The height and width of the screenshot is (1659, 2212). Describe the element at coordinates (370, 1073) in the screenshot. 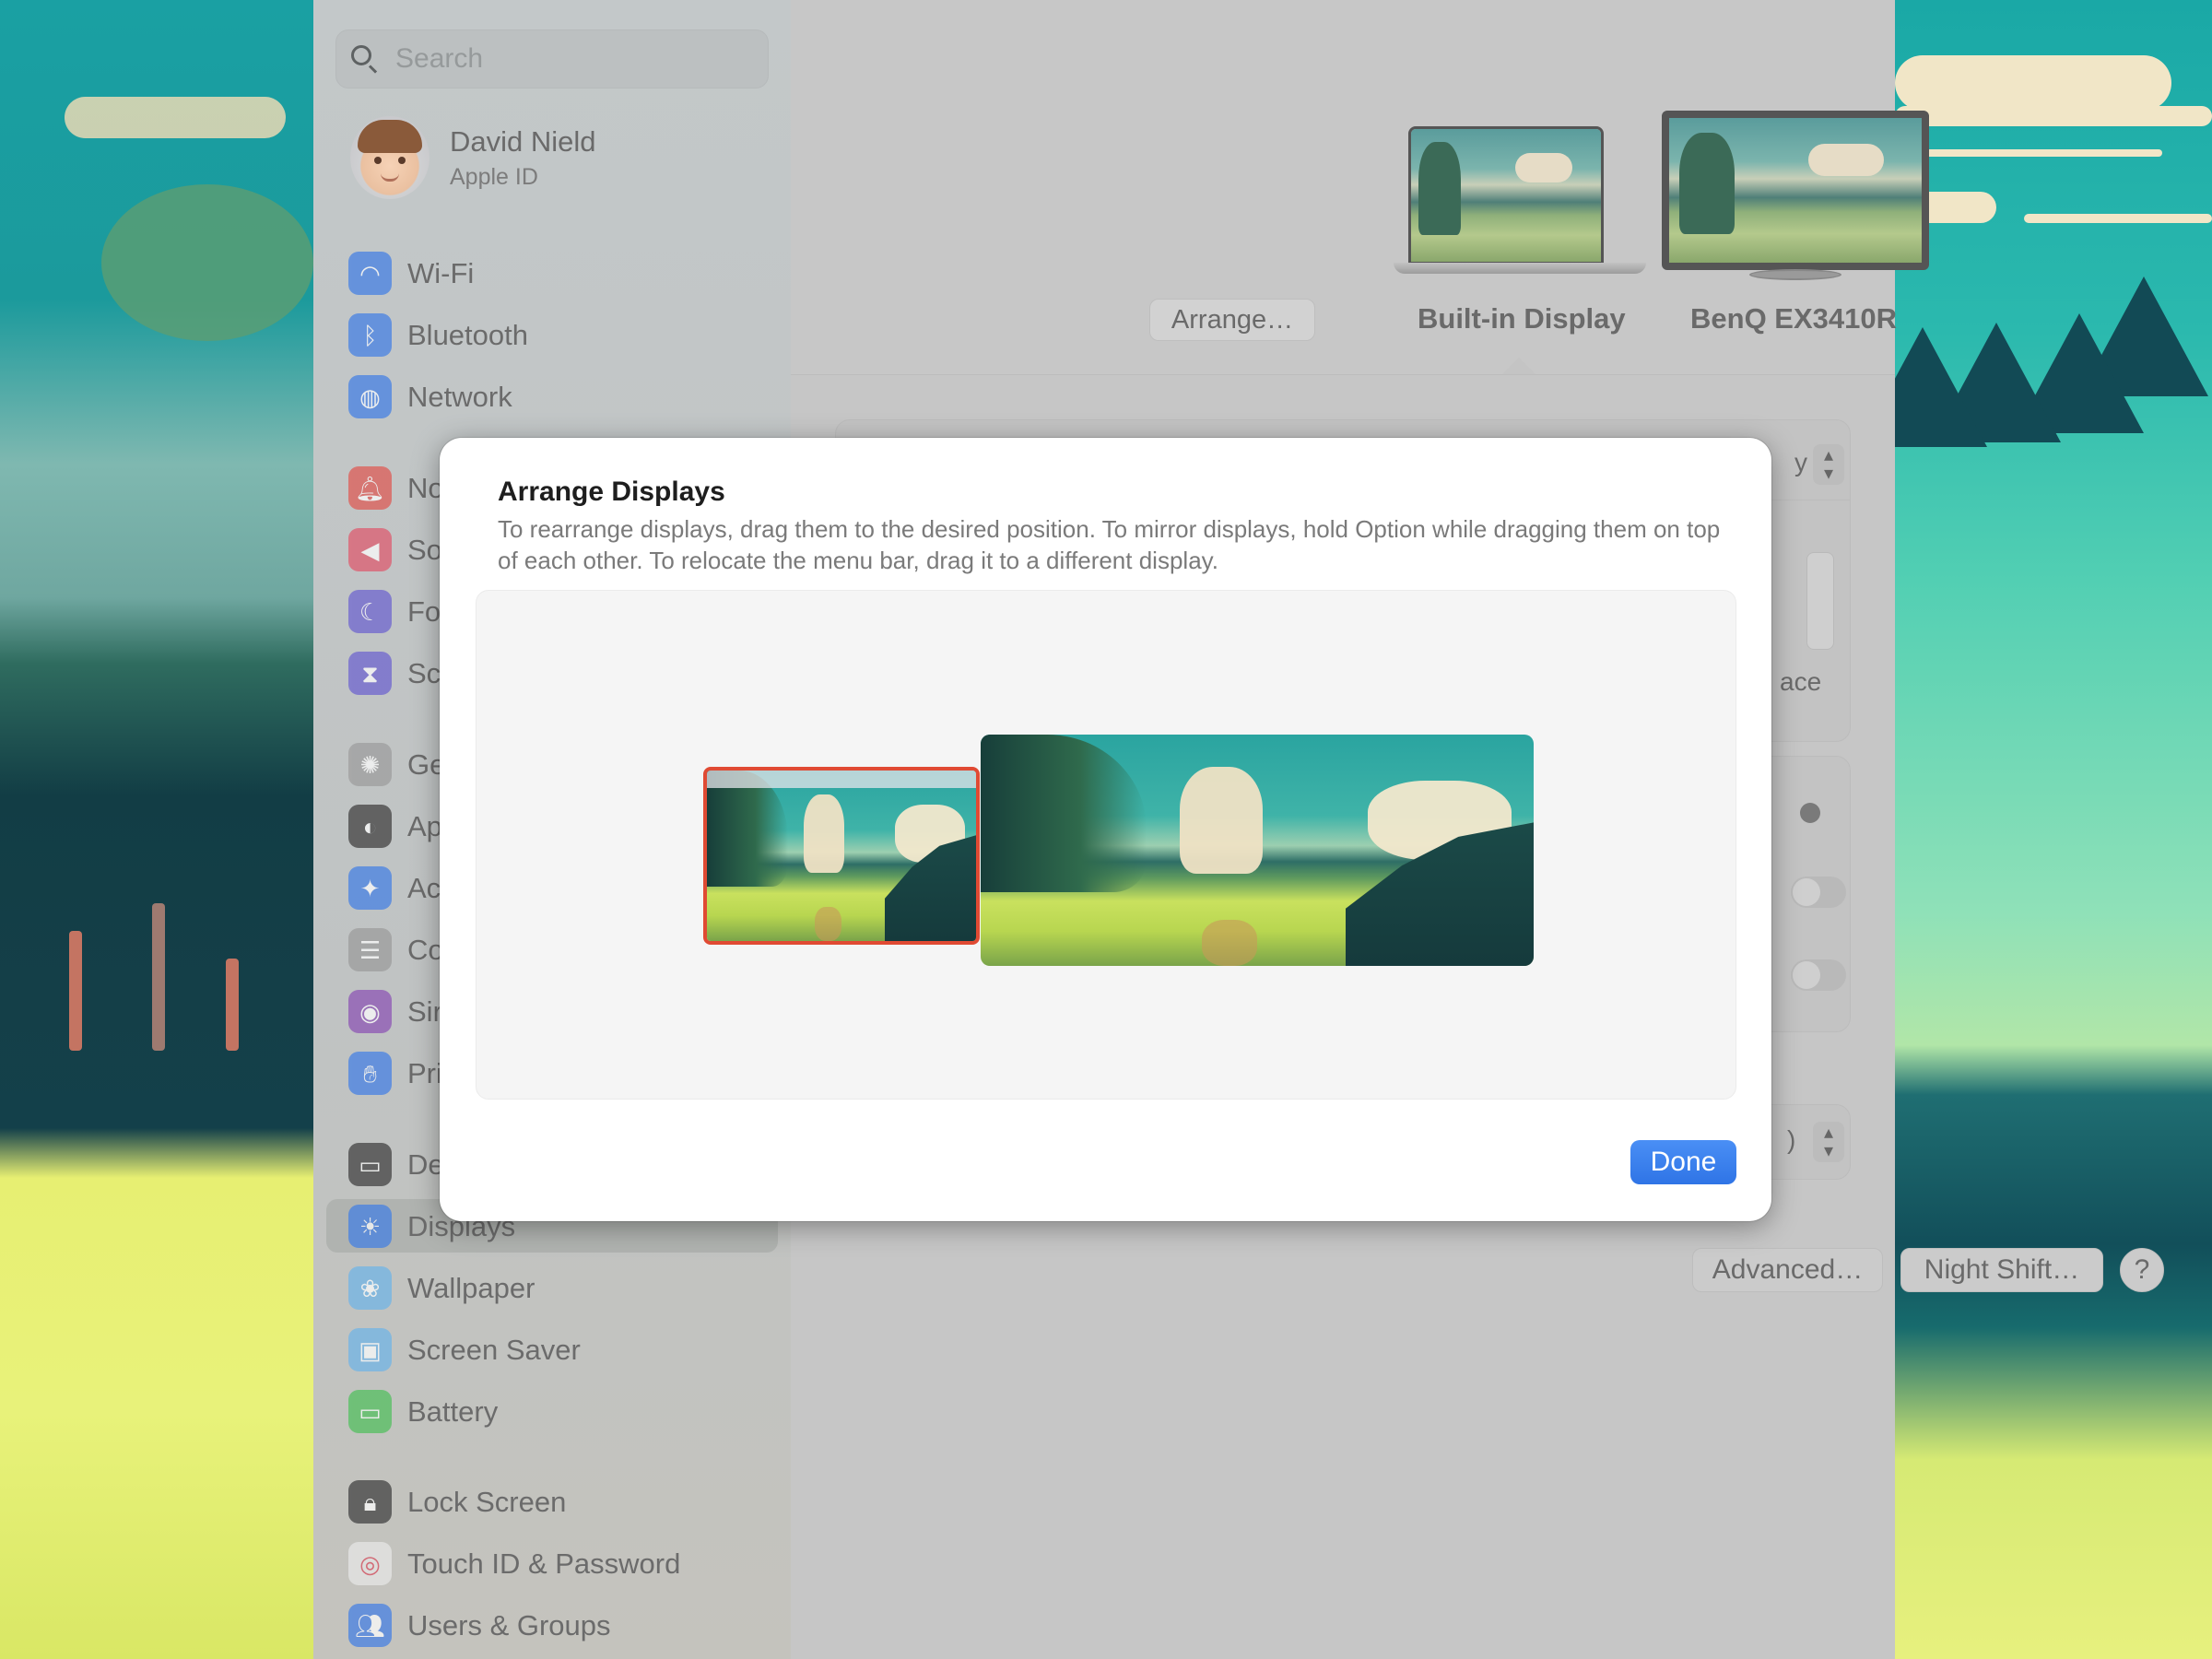

I see `hand-icon: ✋︎` at that location.